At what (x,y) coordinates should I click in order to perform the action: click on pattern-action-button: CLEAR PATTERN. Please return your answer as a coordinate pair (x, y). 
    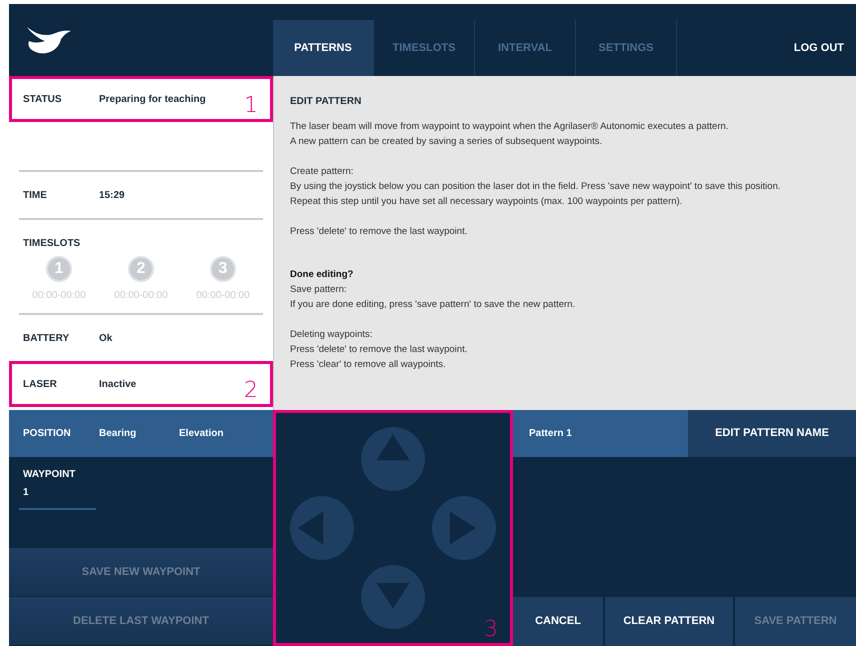
    Looking at the image, I should click on (669, 621).